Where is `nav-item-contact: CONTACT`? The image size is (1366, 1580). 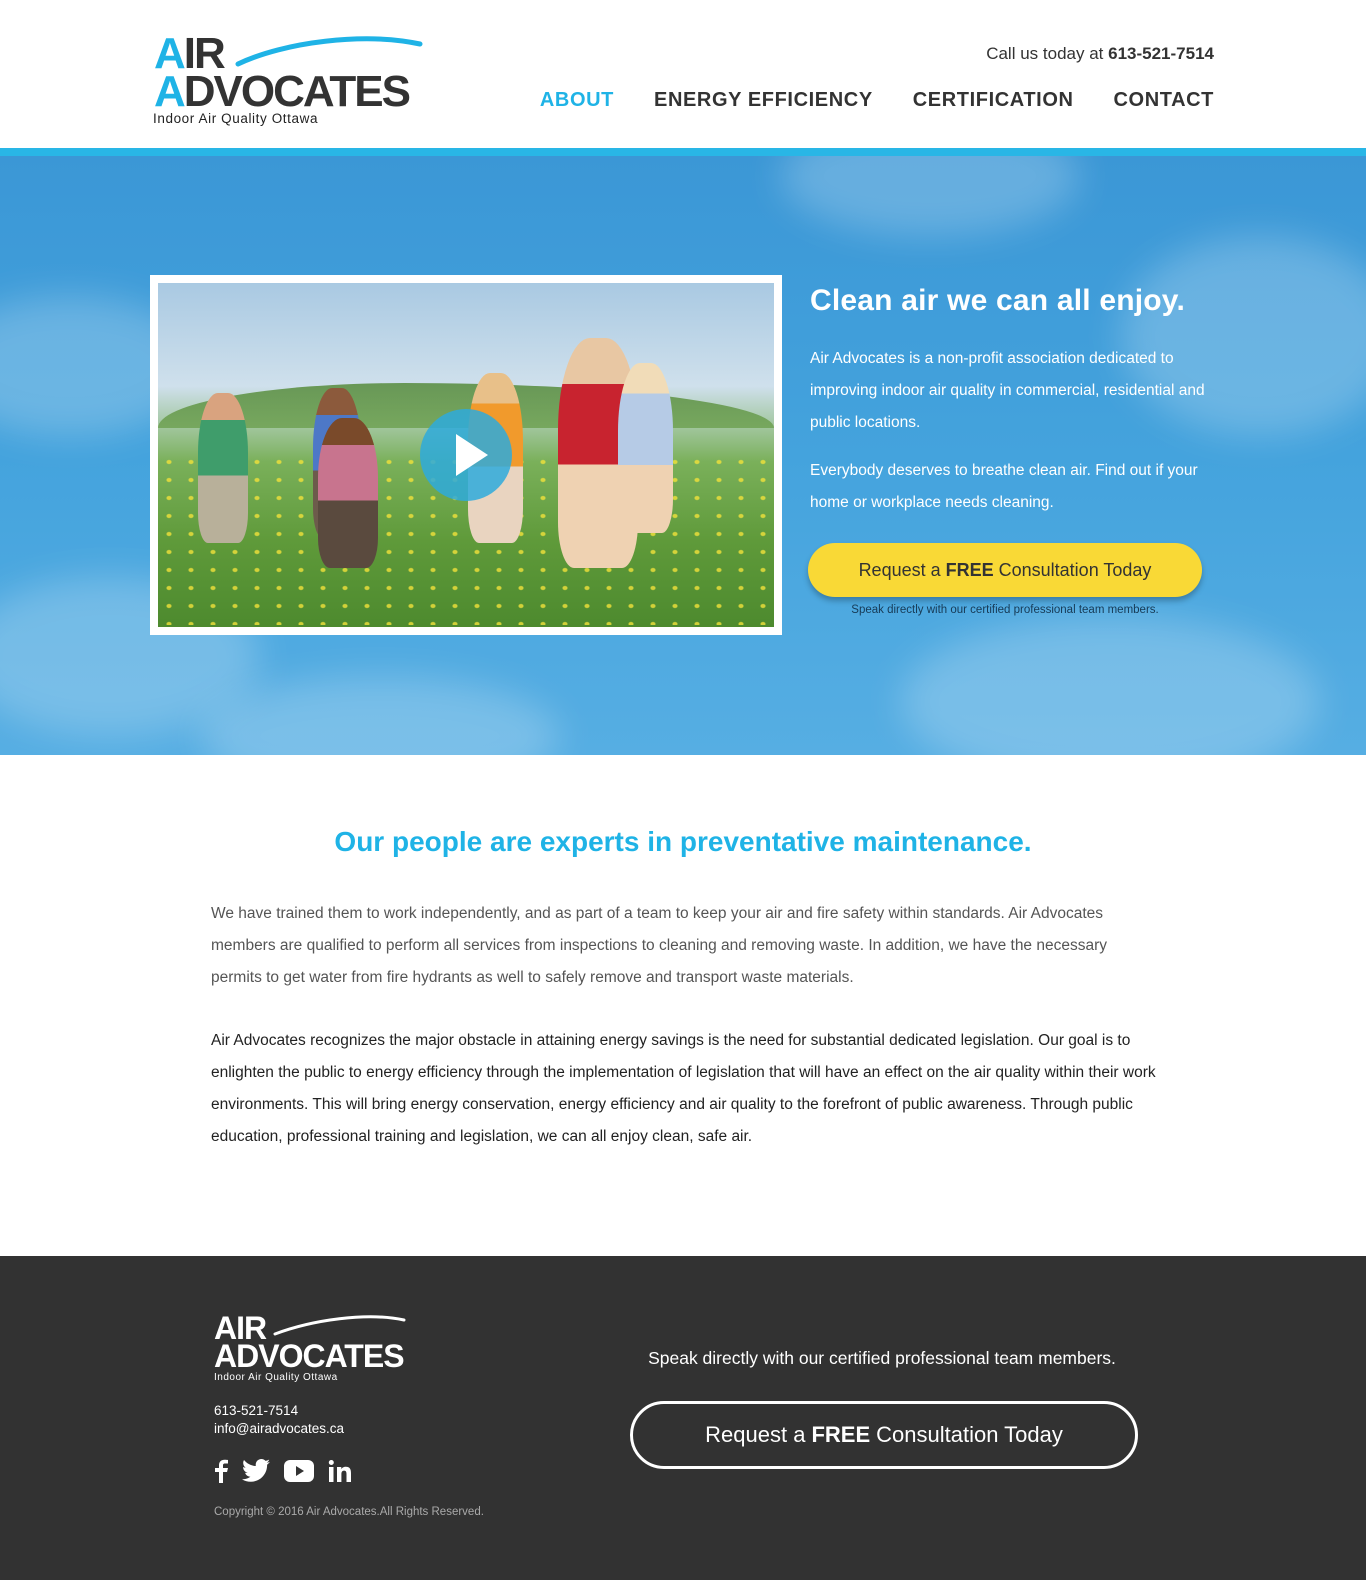 nav-item-contact: CONTACT is located at coordinates (1164, 100).